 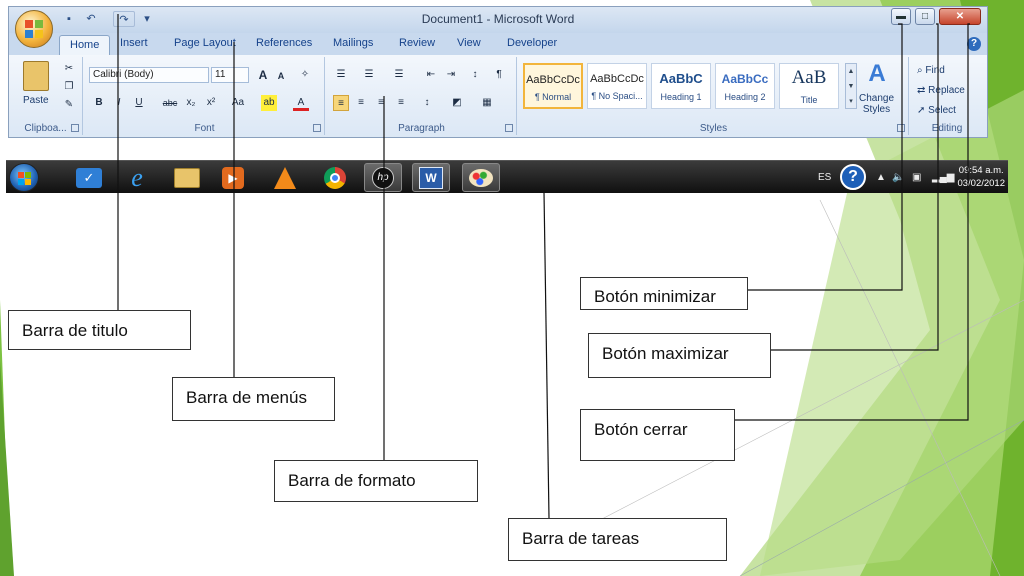 I want to click on label-close: Botón cerrar, so click(x=657, y=435).